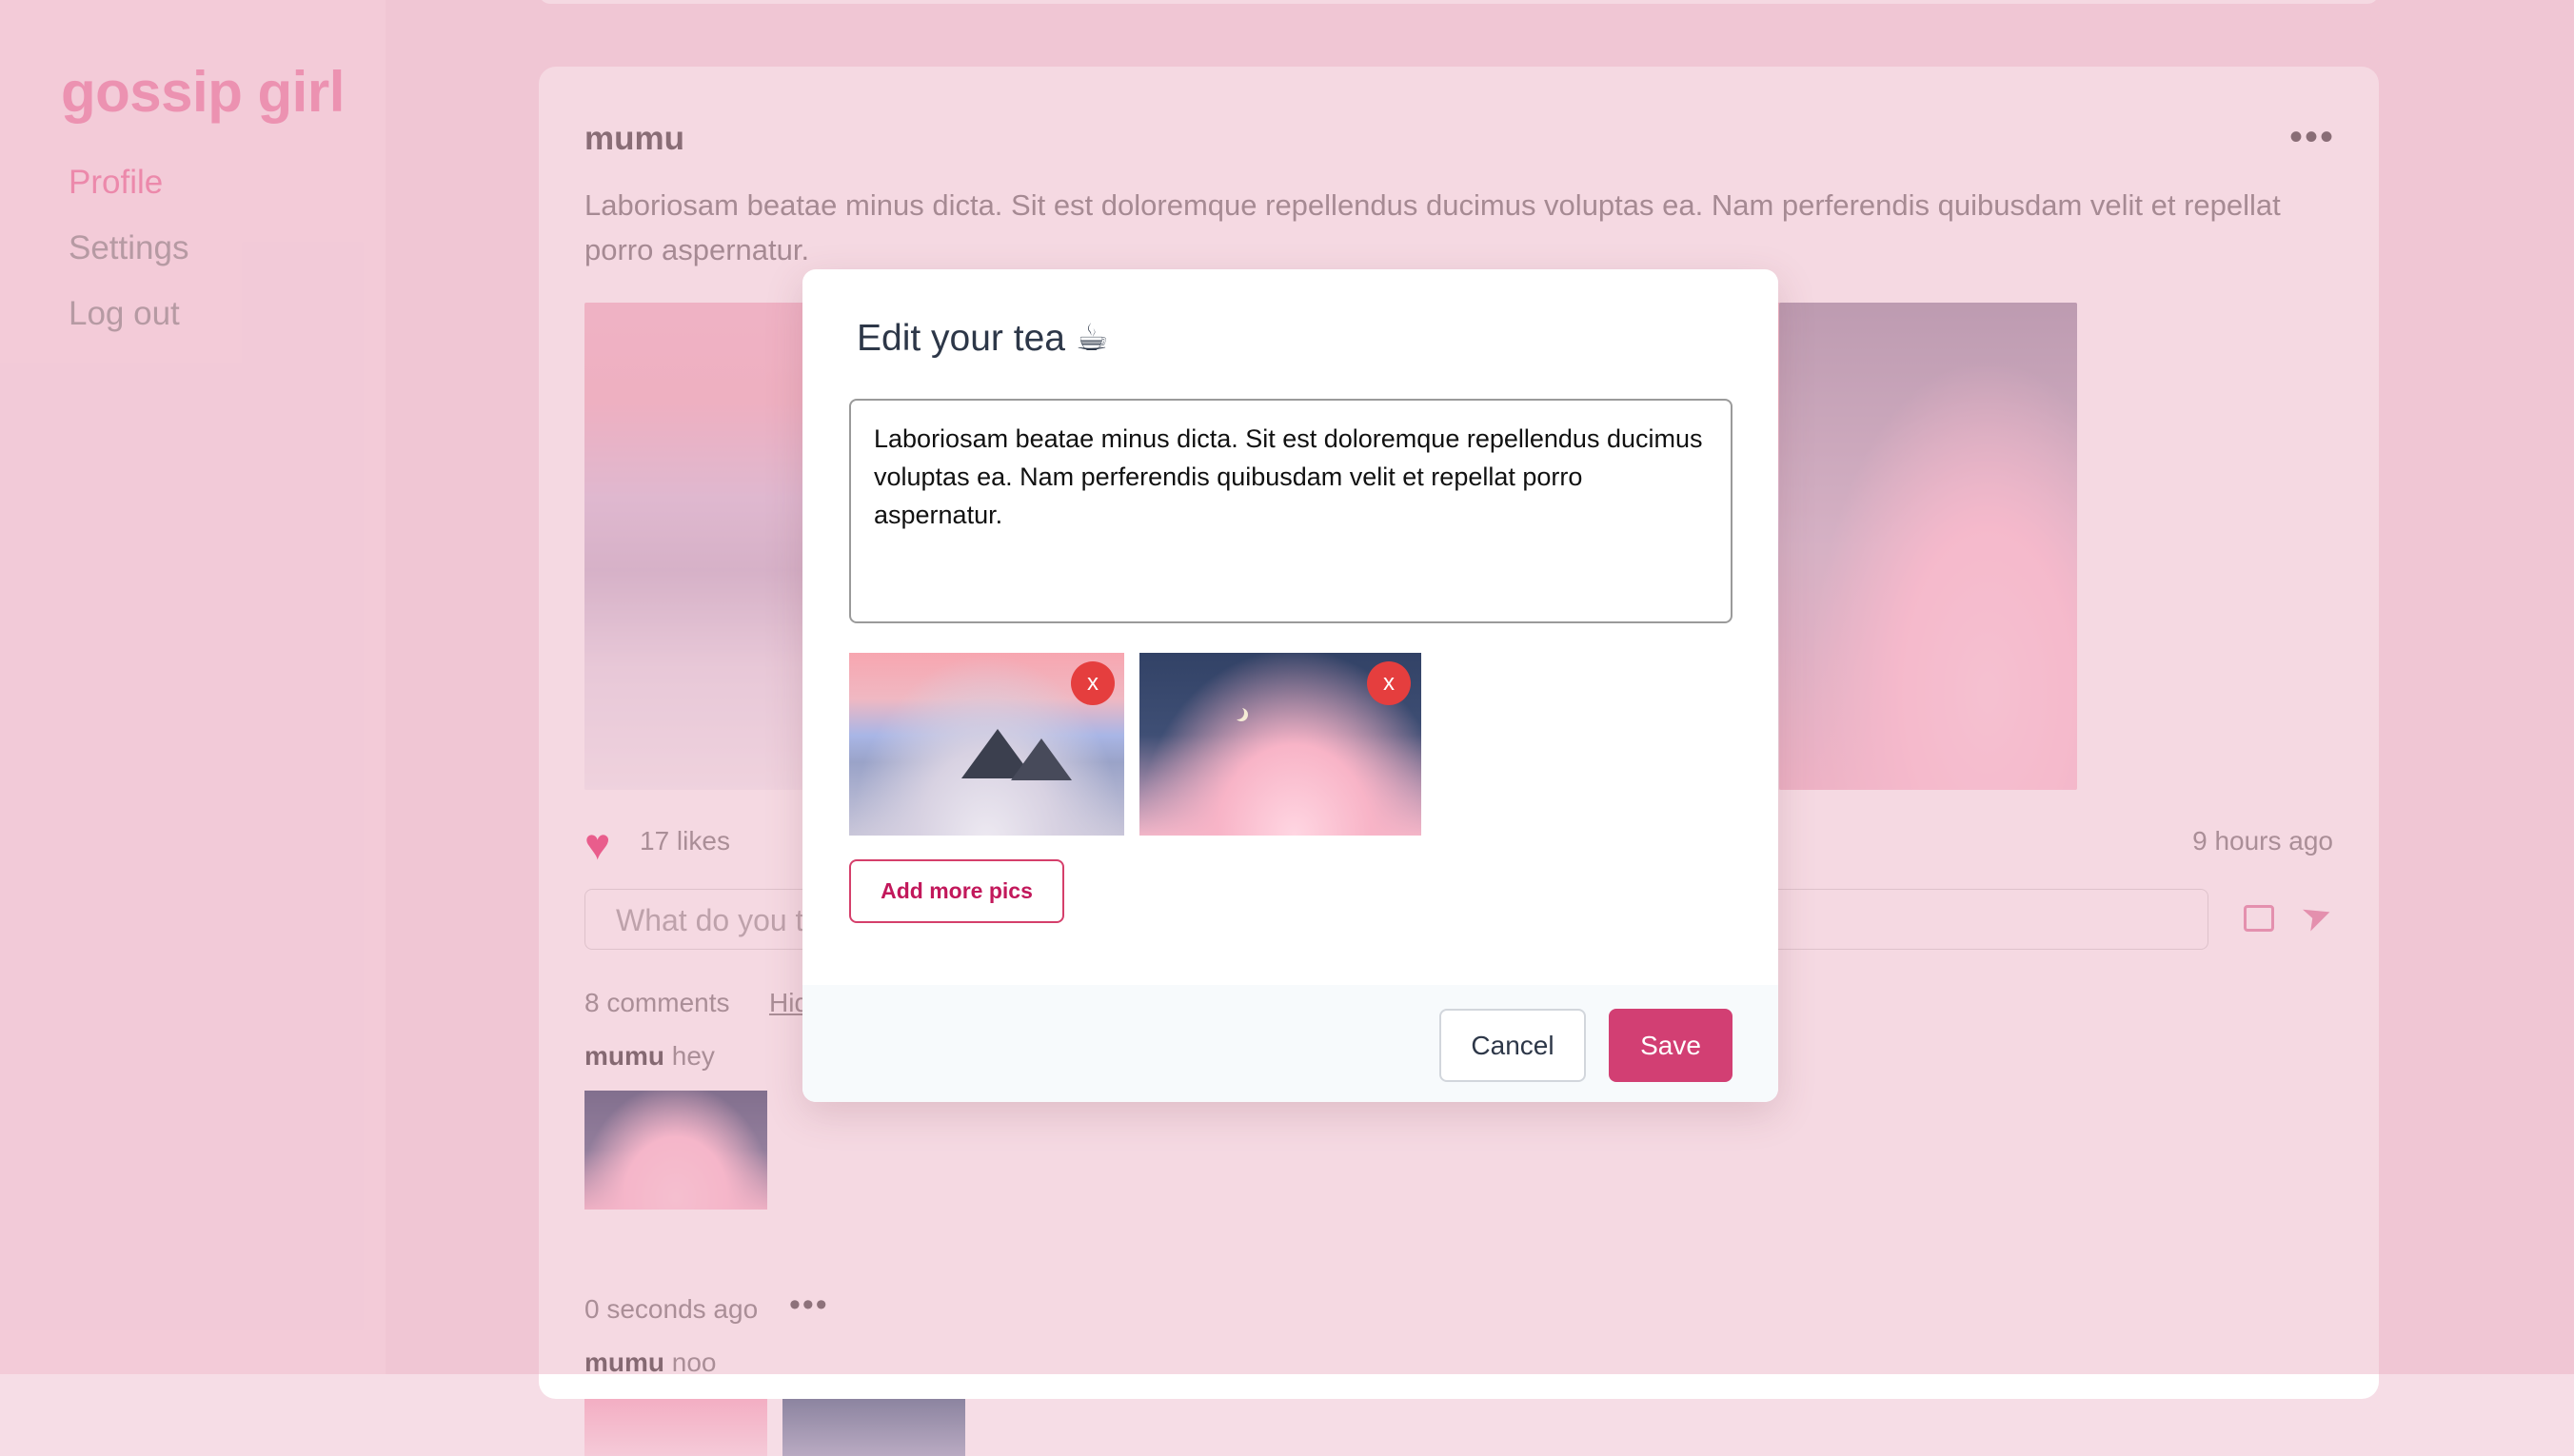  What do you see at coordinates (1238, 712) in the screenshot?
I see `moon-shape` at bounding box center [1238, 712].